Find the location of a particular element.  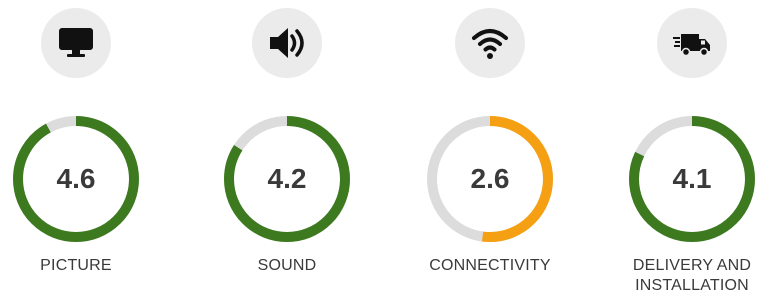

rating-score: 4.1 is located at coordinates (692, 178).